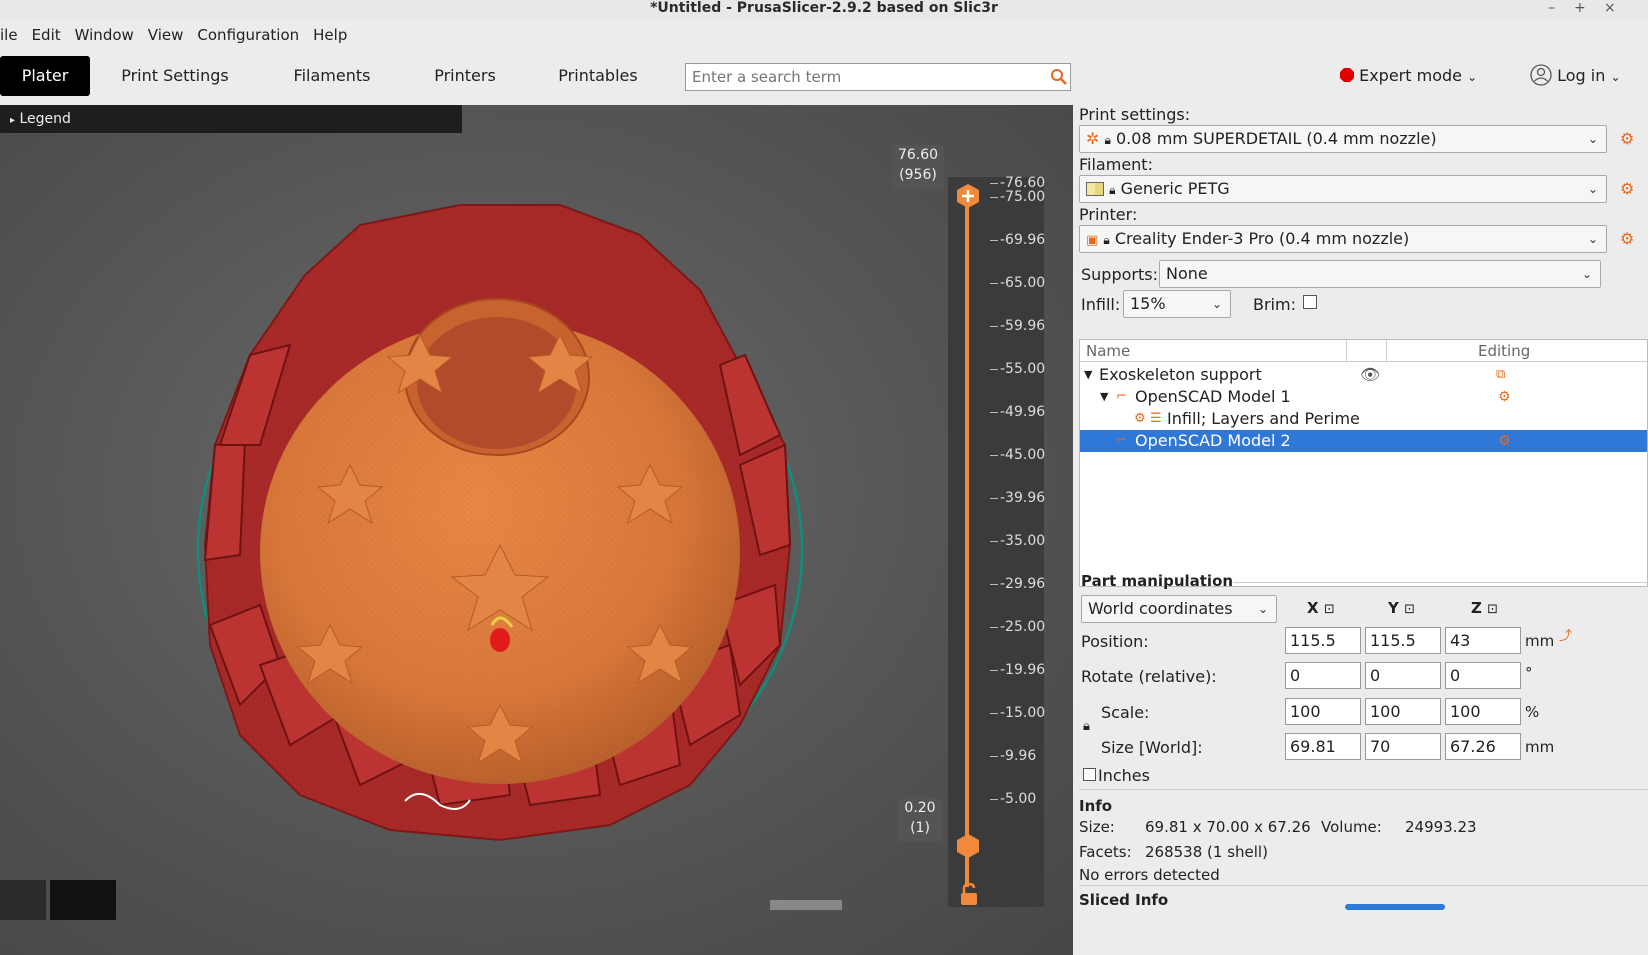 Image resolution: width=1648 pixels, height=955 pixels. Describe the element at coordinates (1483, 675) in the screenshot. I see `rotate-z-input: 0` at that location.